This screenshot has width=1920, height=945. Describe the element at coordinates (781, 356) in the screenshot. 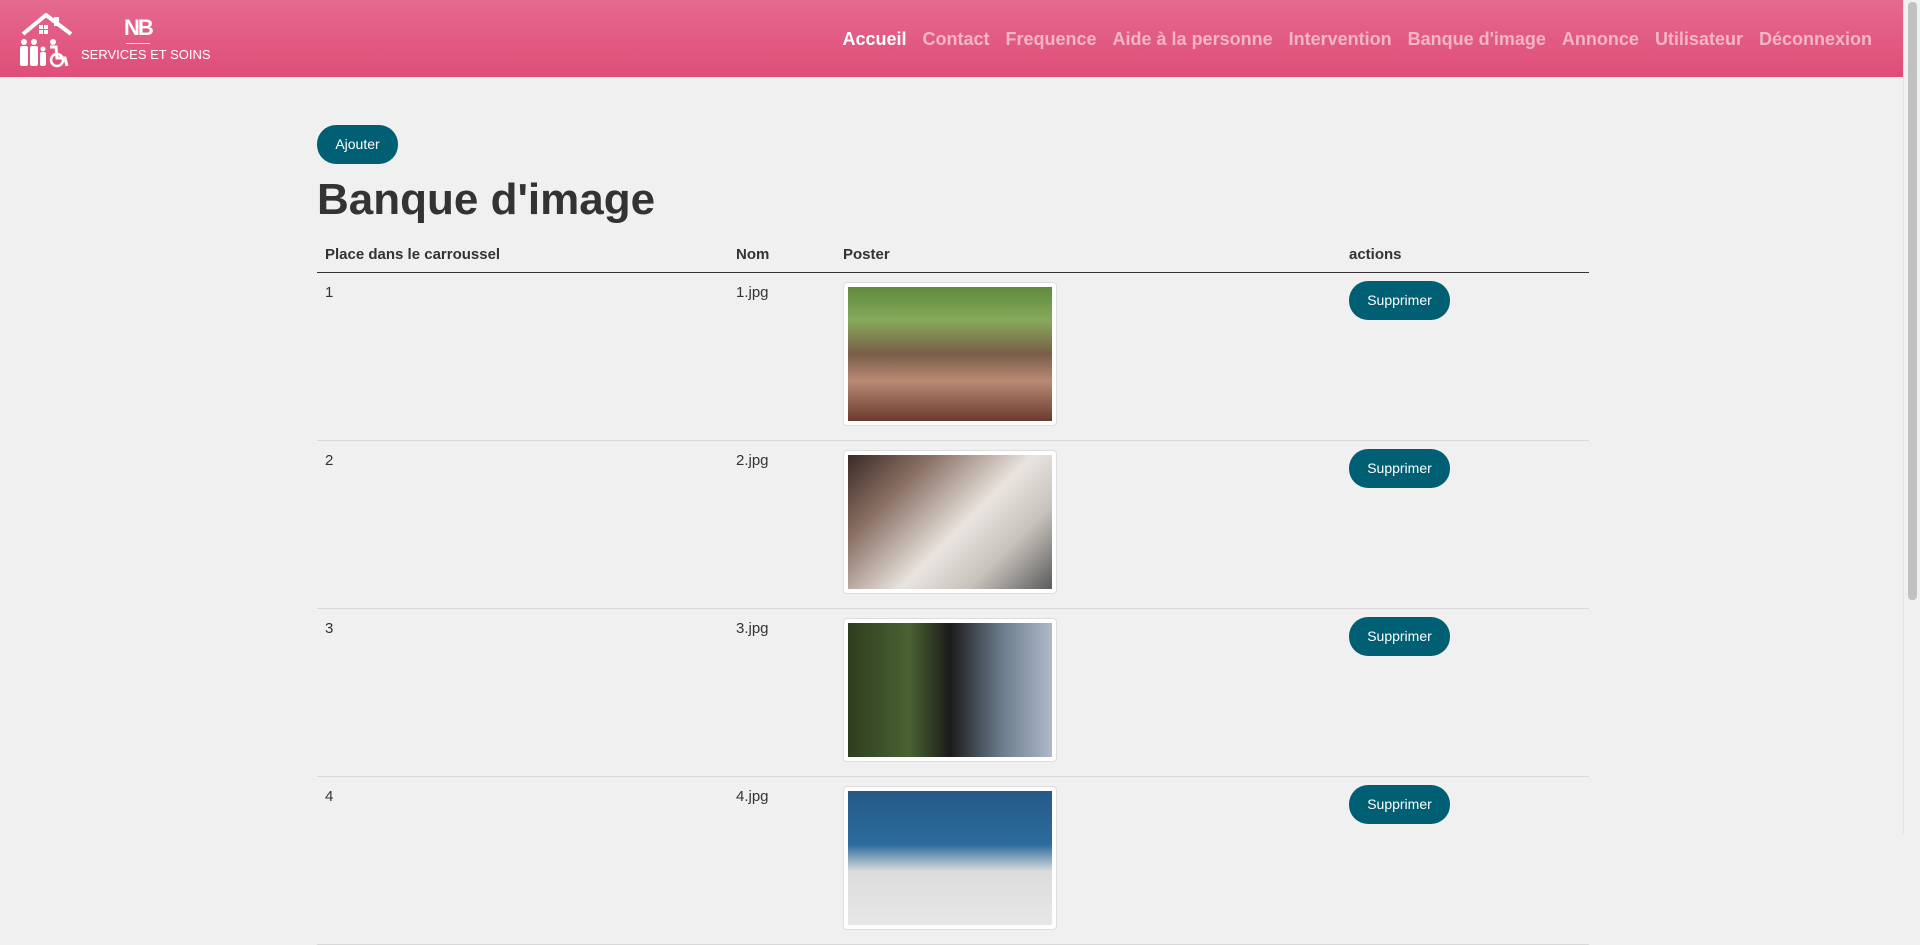

I see `cell-nom: 1.jpg` at that location.